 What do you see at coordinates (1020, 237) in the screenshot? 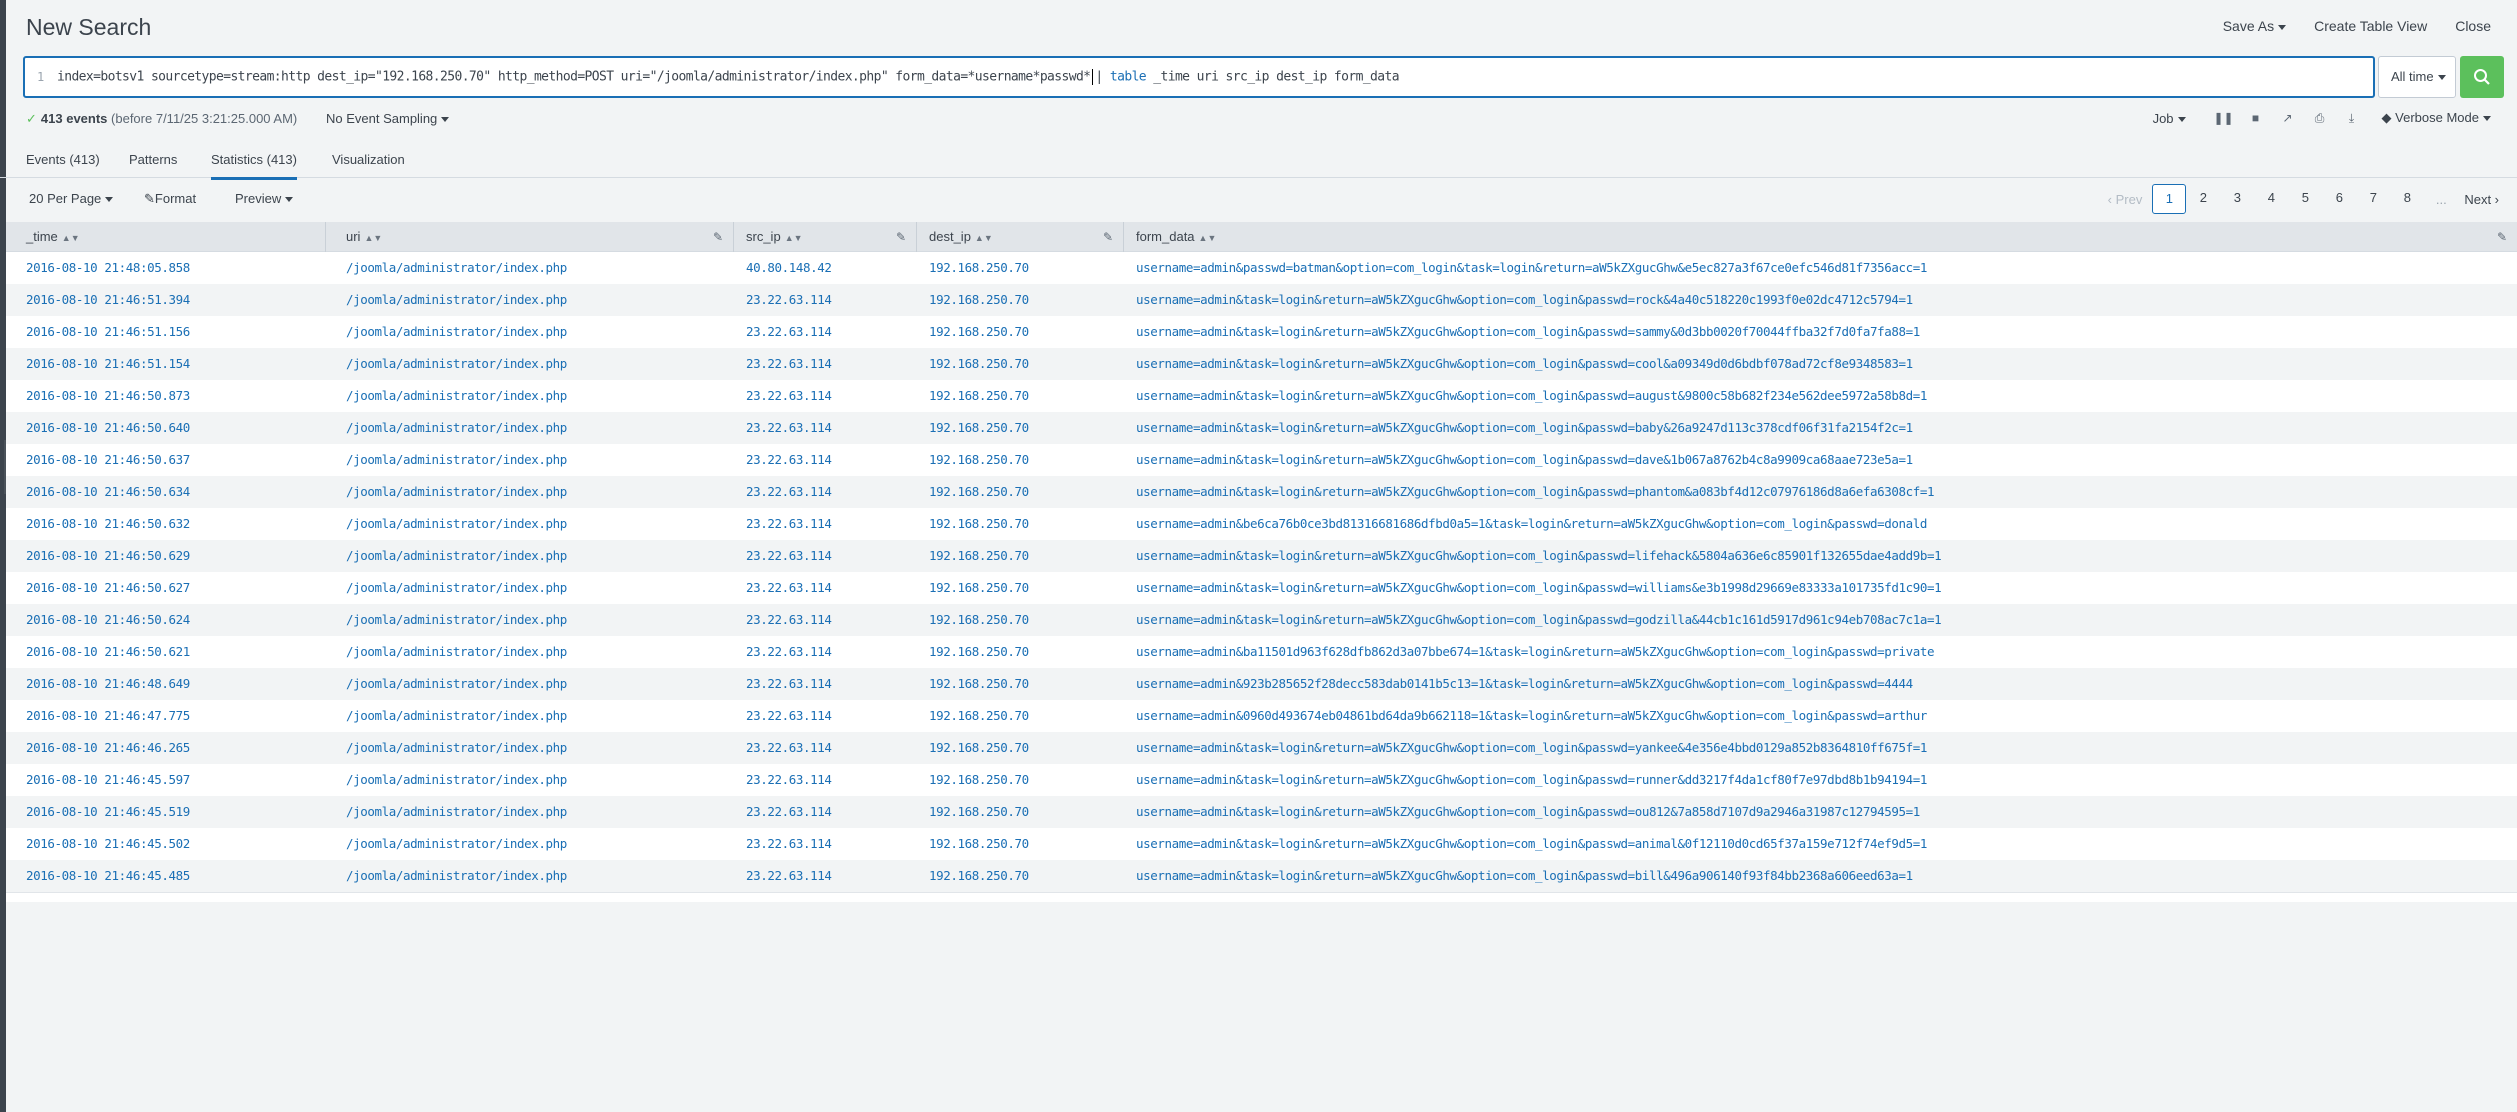
I see `column-header-dest-ip: dest_ip ▲▼ ✎` at bounding box center [1020, 237].